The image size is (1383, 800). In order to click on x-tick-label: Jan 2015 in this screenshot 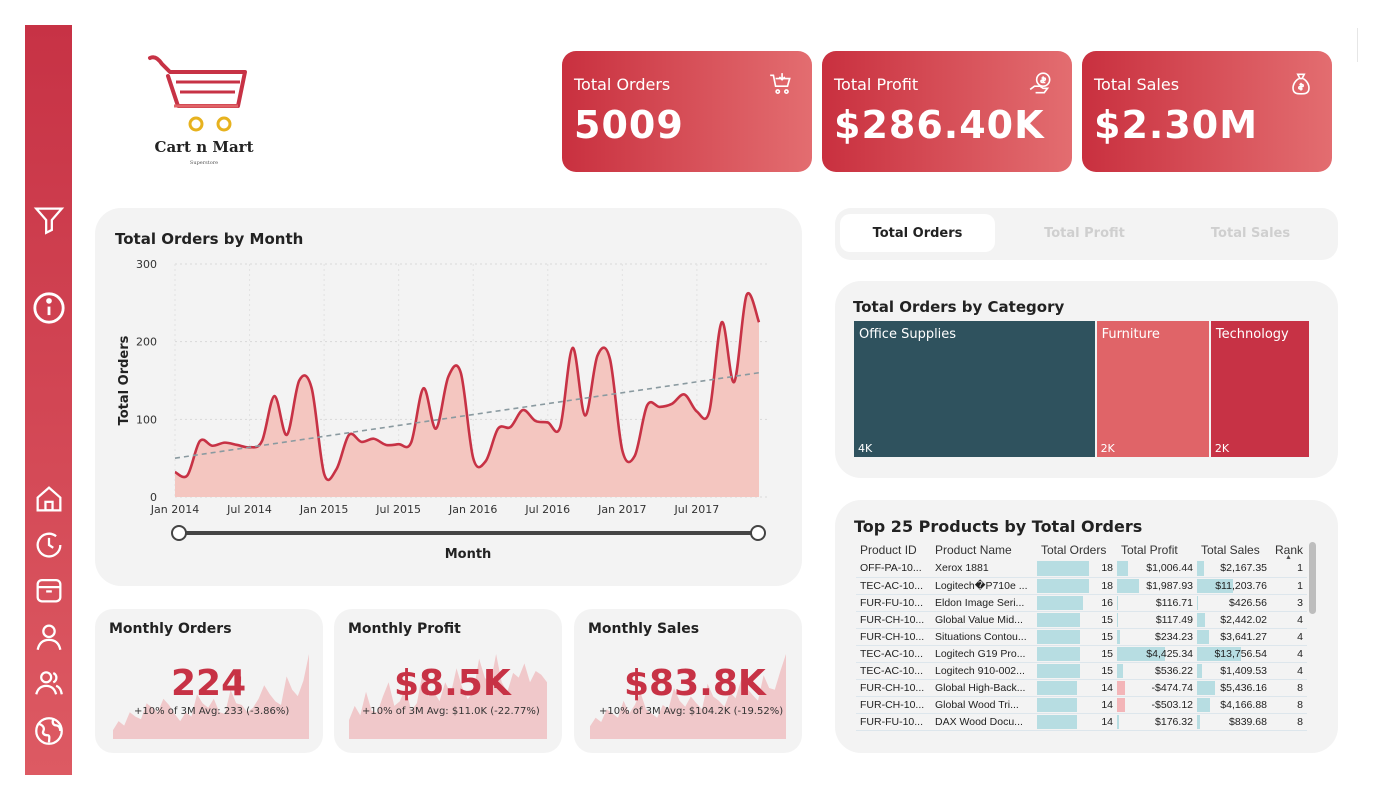, I will do `click(323, 509)`.